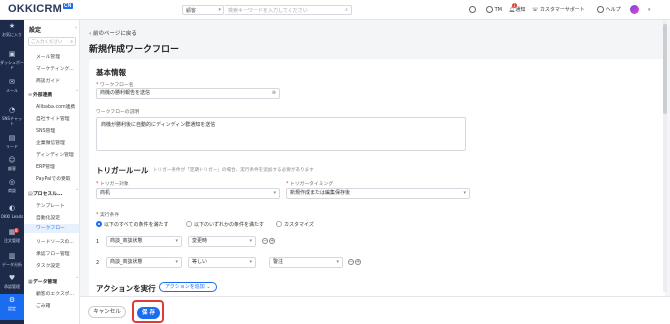  I want to click on basic-info-heading: 基本情報, so click(111, 72).